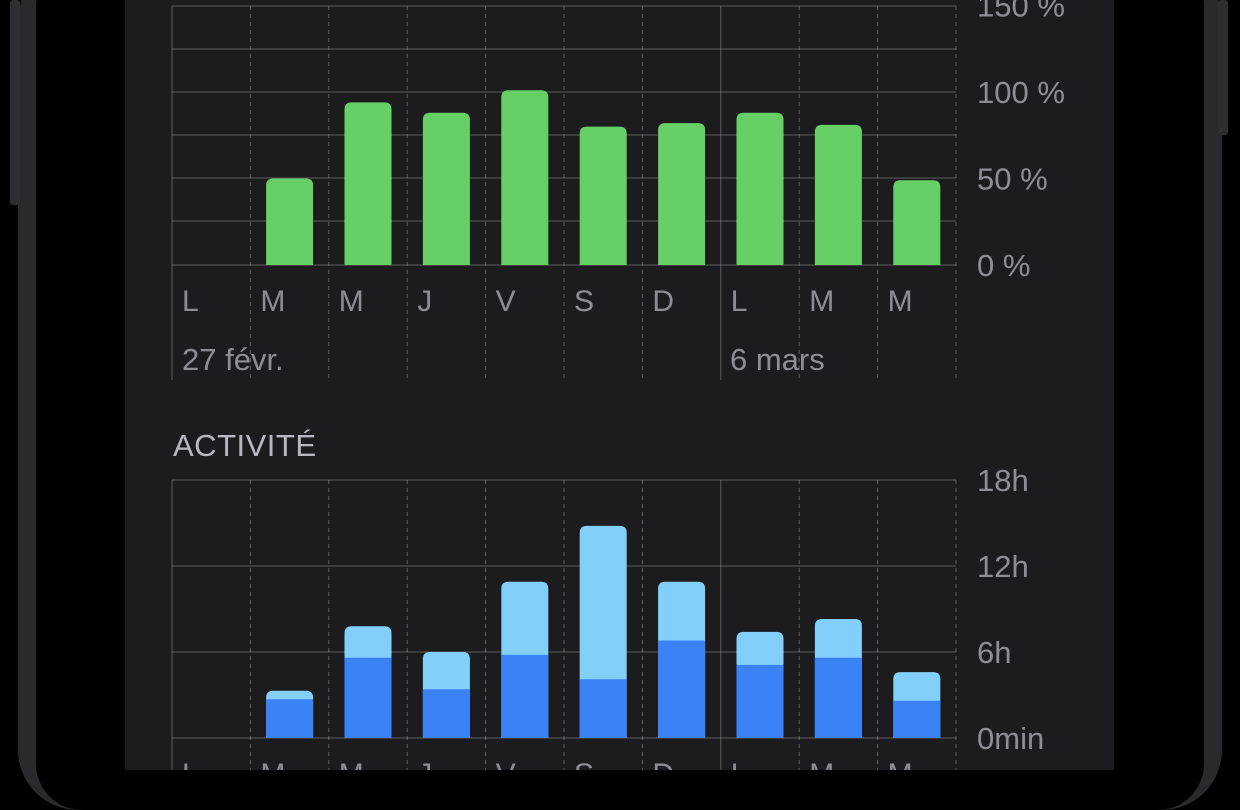 The image size is (1240, 810). Describe the element at coordinates (584, 764) in the screenshot. I see `day-label: S` at that location.